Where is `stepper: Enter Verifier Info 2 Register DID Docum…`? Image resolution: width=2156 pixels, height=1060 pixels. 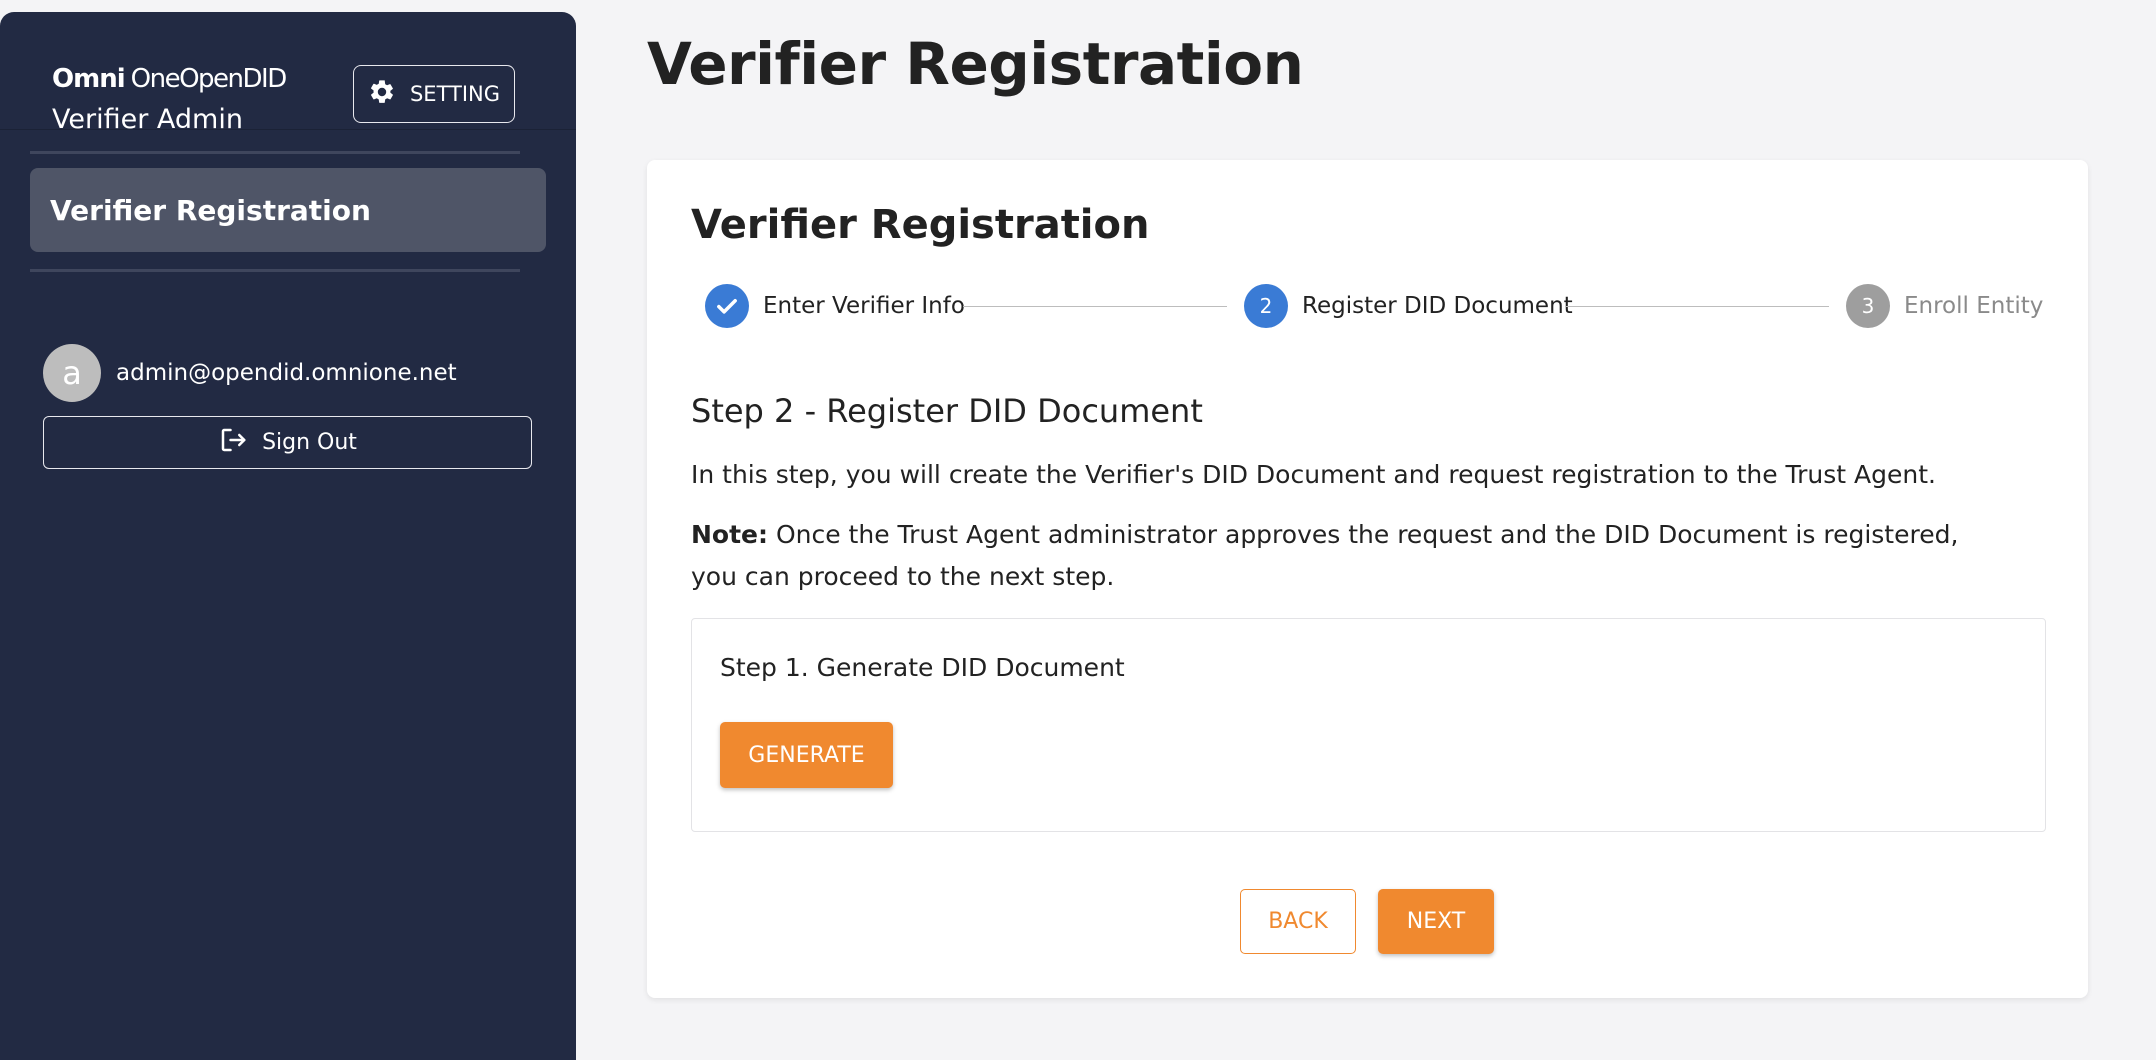 stepper: Enter Verifier Info 2 Register DID Docum… is located at coordinates (1385, 306).